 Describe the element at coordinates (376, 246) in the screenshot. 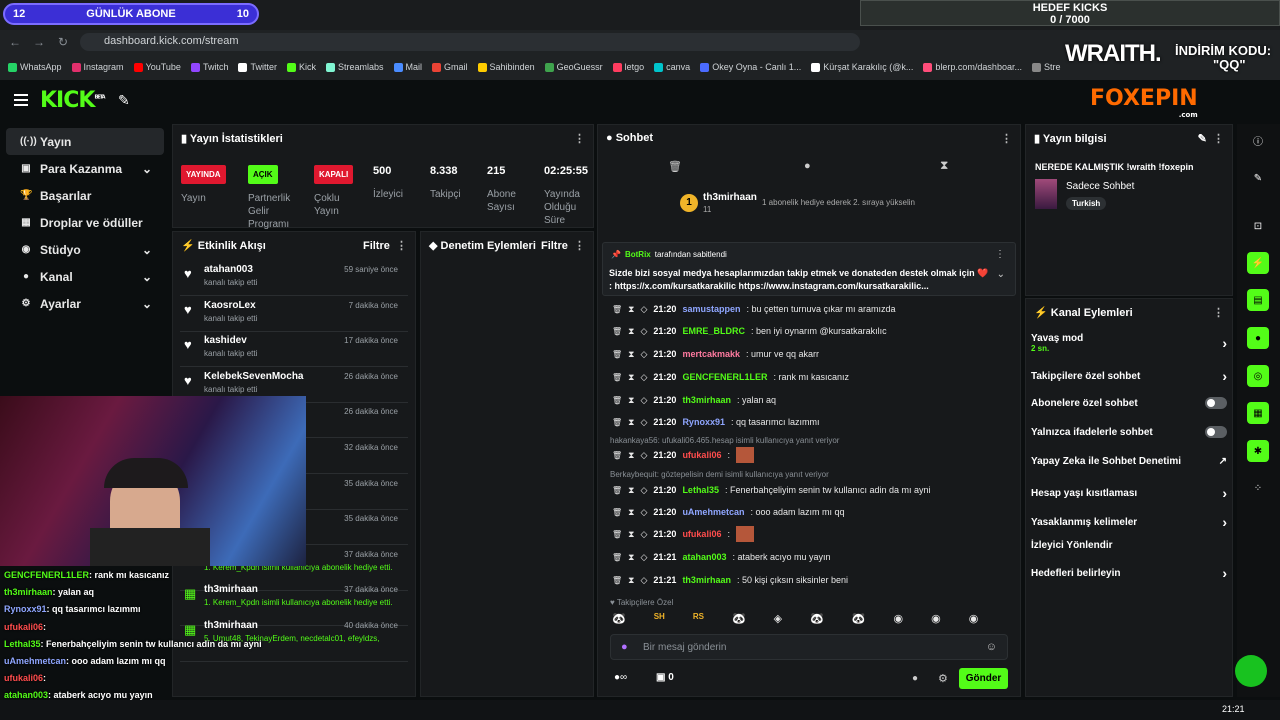

I see `feed-filter-button: Filtre` at that location.